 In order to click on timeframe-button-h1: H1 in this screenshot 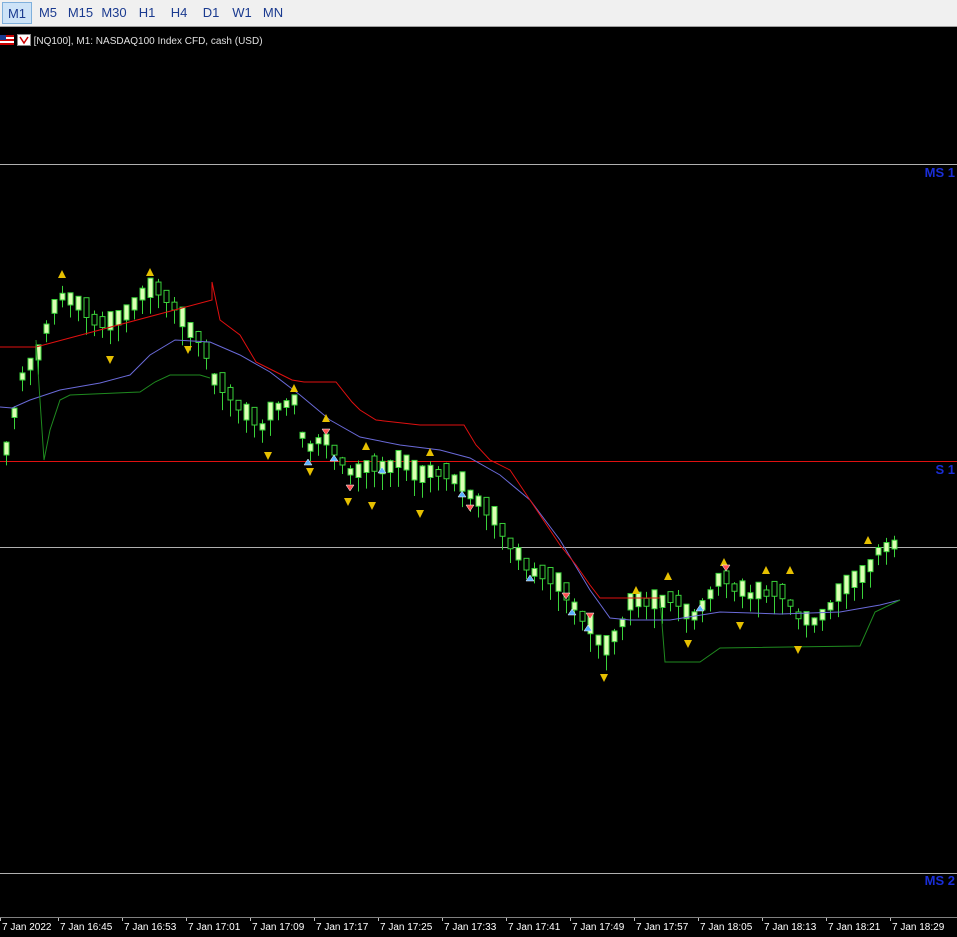, I will do `click(147, 13)`.